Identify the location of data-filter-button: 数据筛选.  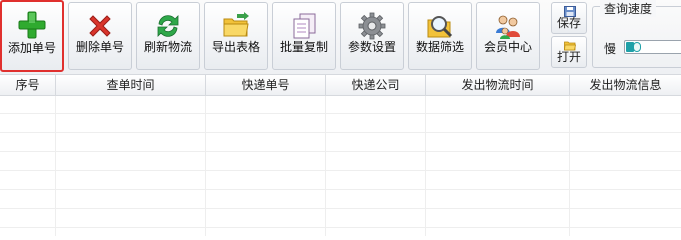
(440, 36).